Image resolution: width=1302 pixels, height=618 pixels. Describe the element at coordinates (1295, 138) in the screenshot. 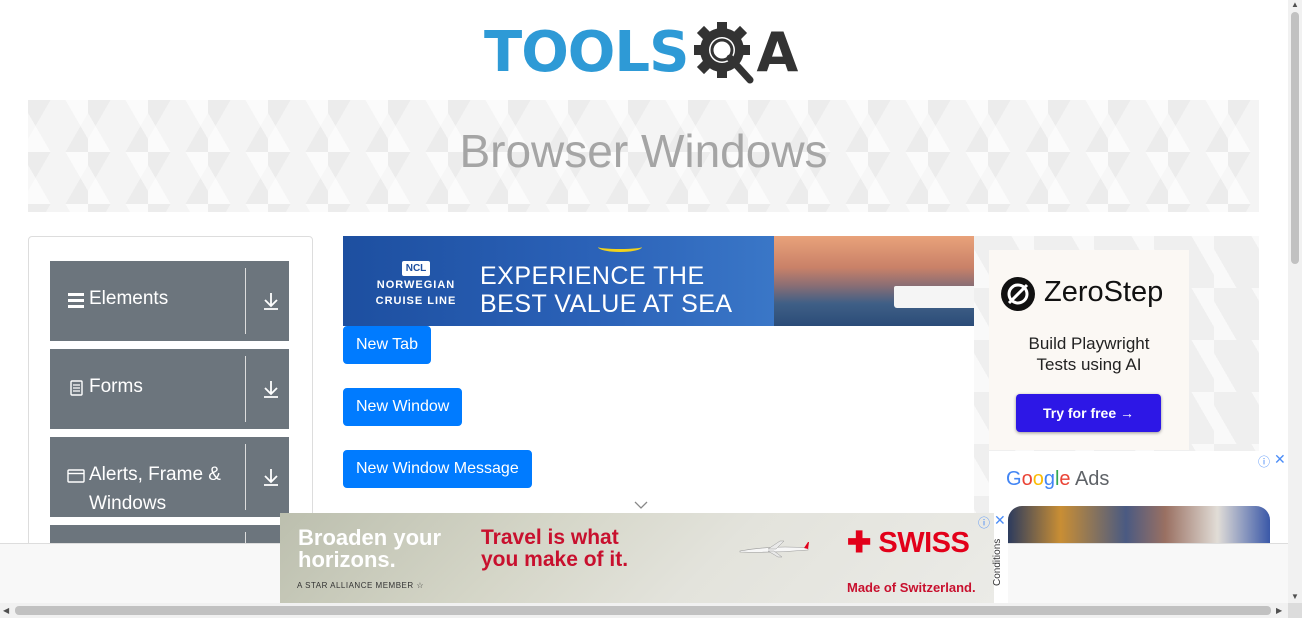

I see `vertical-scroll-thumb` at that location.